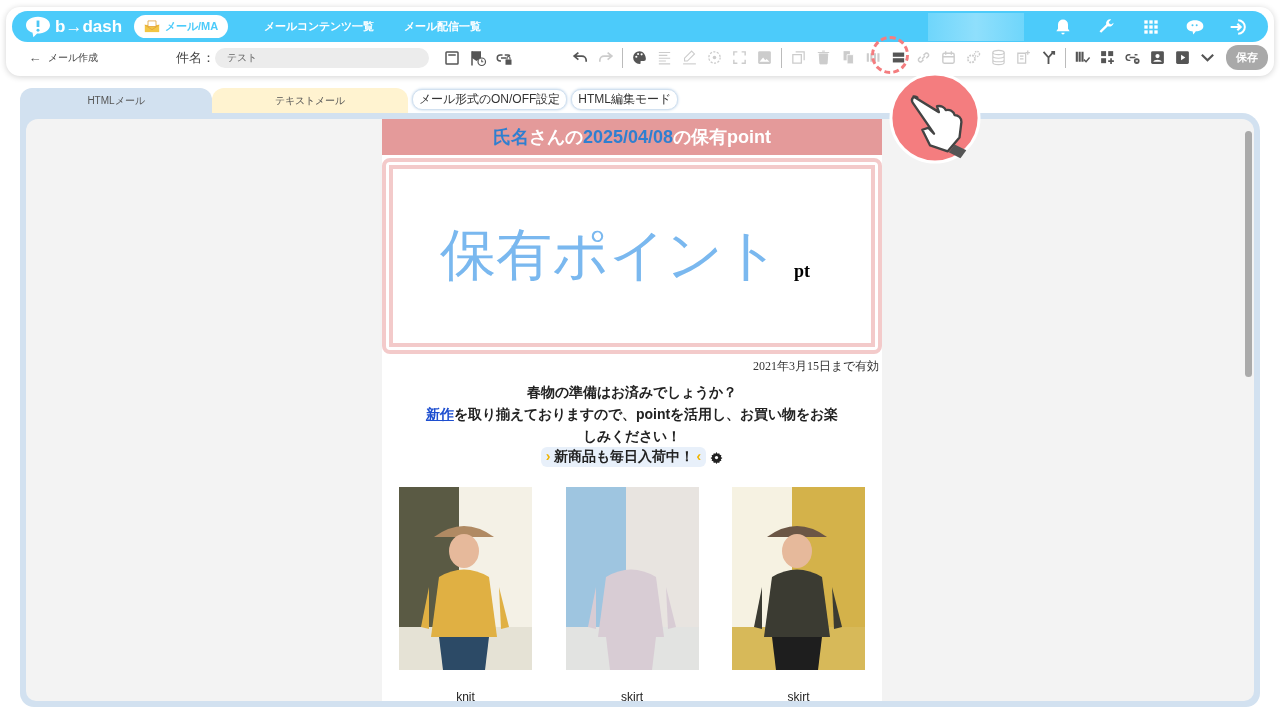 Image resolution: width=1280 pixels, height=720 pixels. I want to click on logout-icon, so click(1239, 26).